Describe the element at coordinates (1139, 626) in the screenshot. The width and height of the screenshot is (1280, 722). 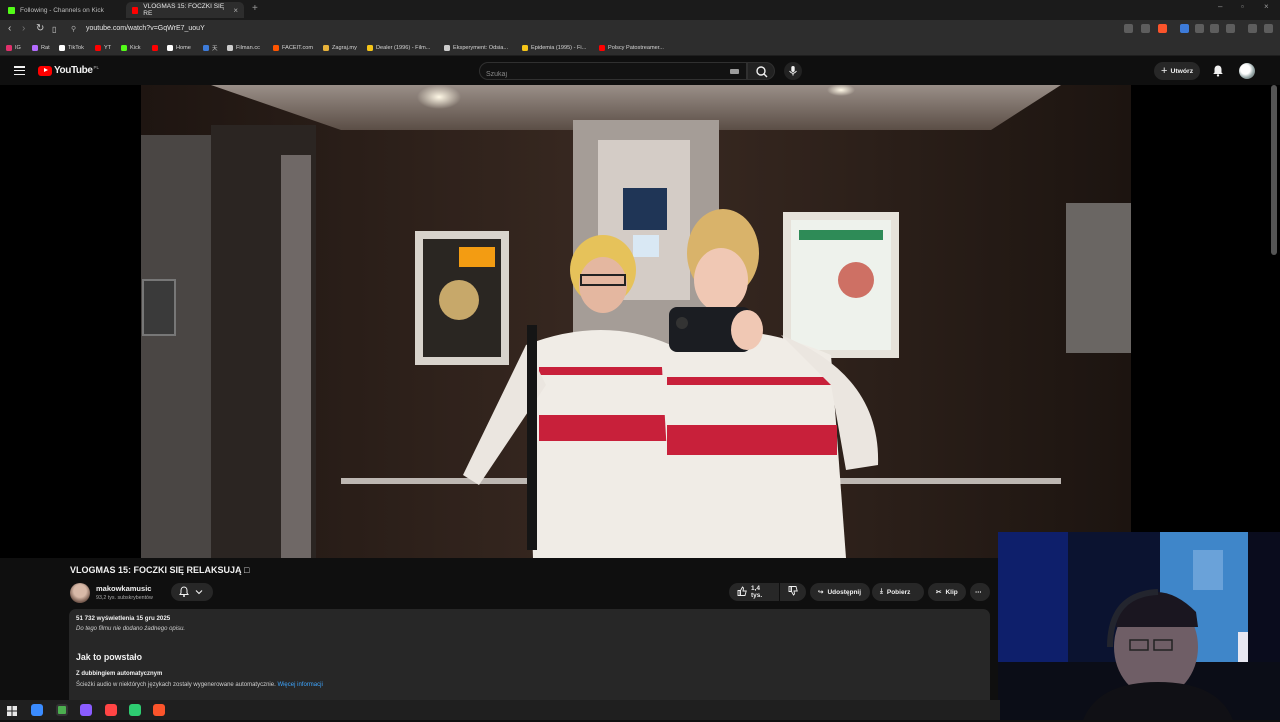
I see `webcam-overlay` at that location.